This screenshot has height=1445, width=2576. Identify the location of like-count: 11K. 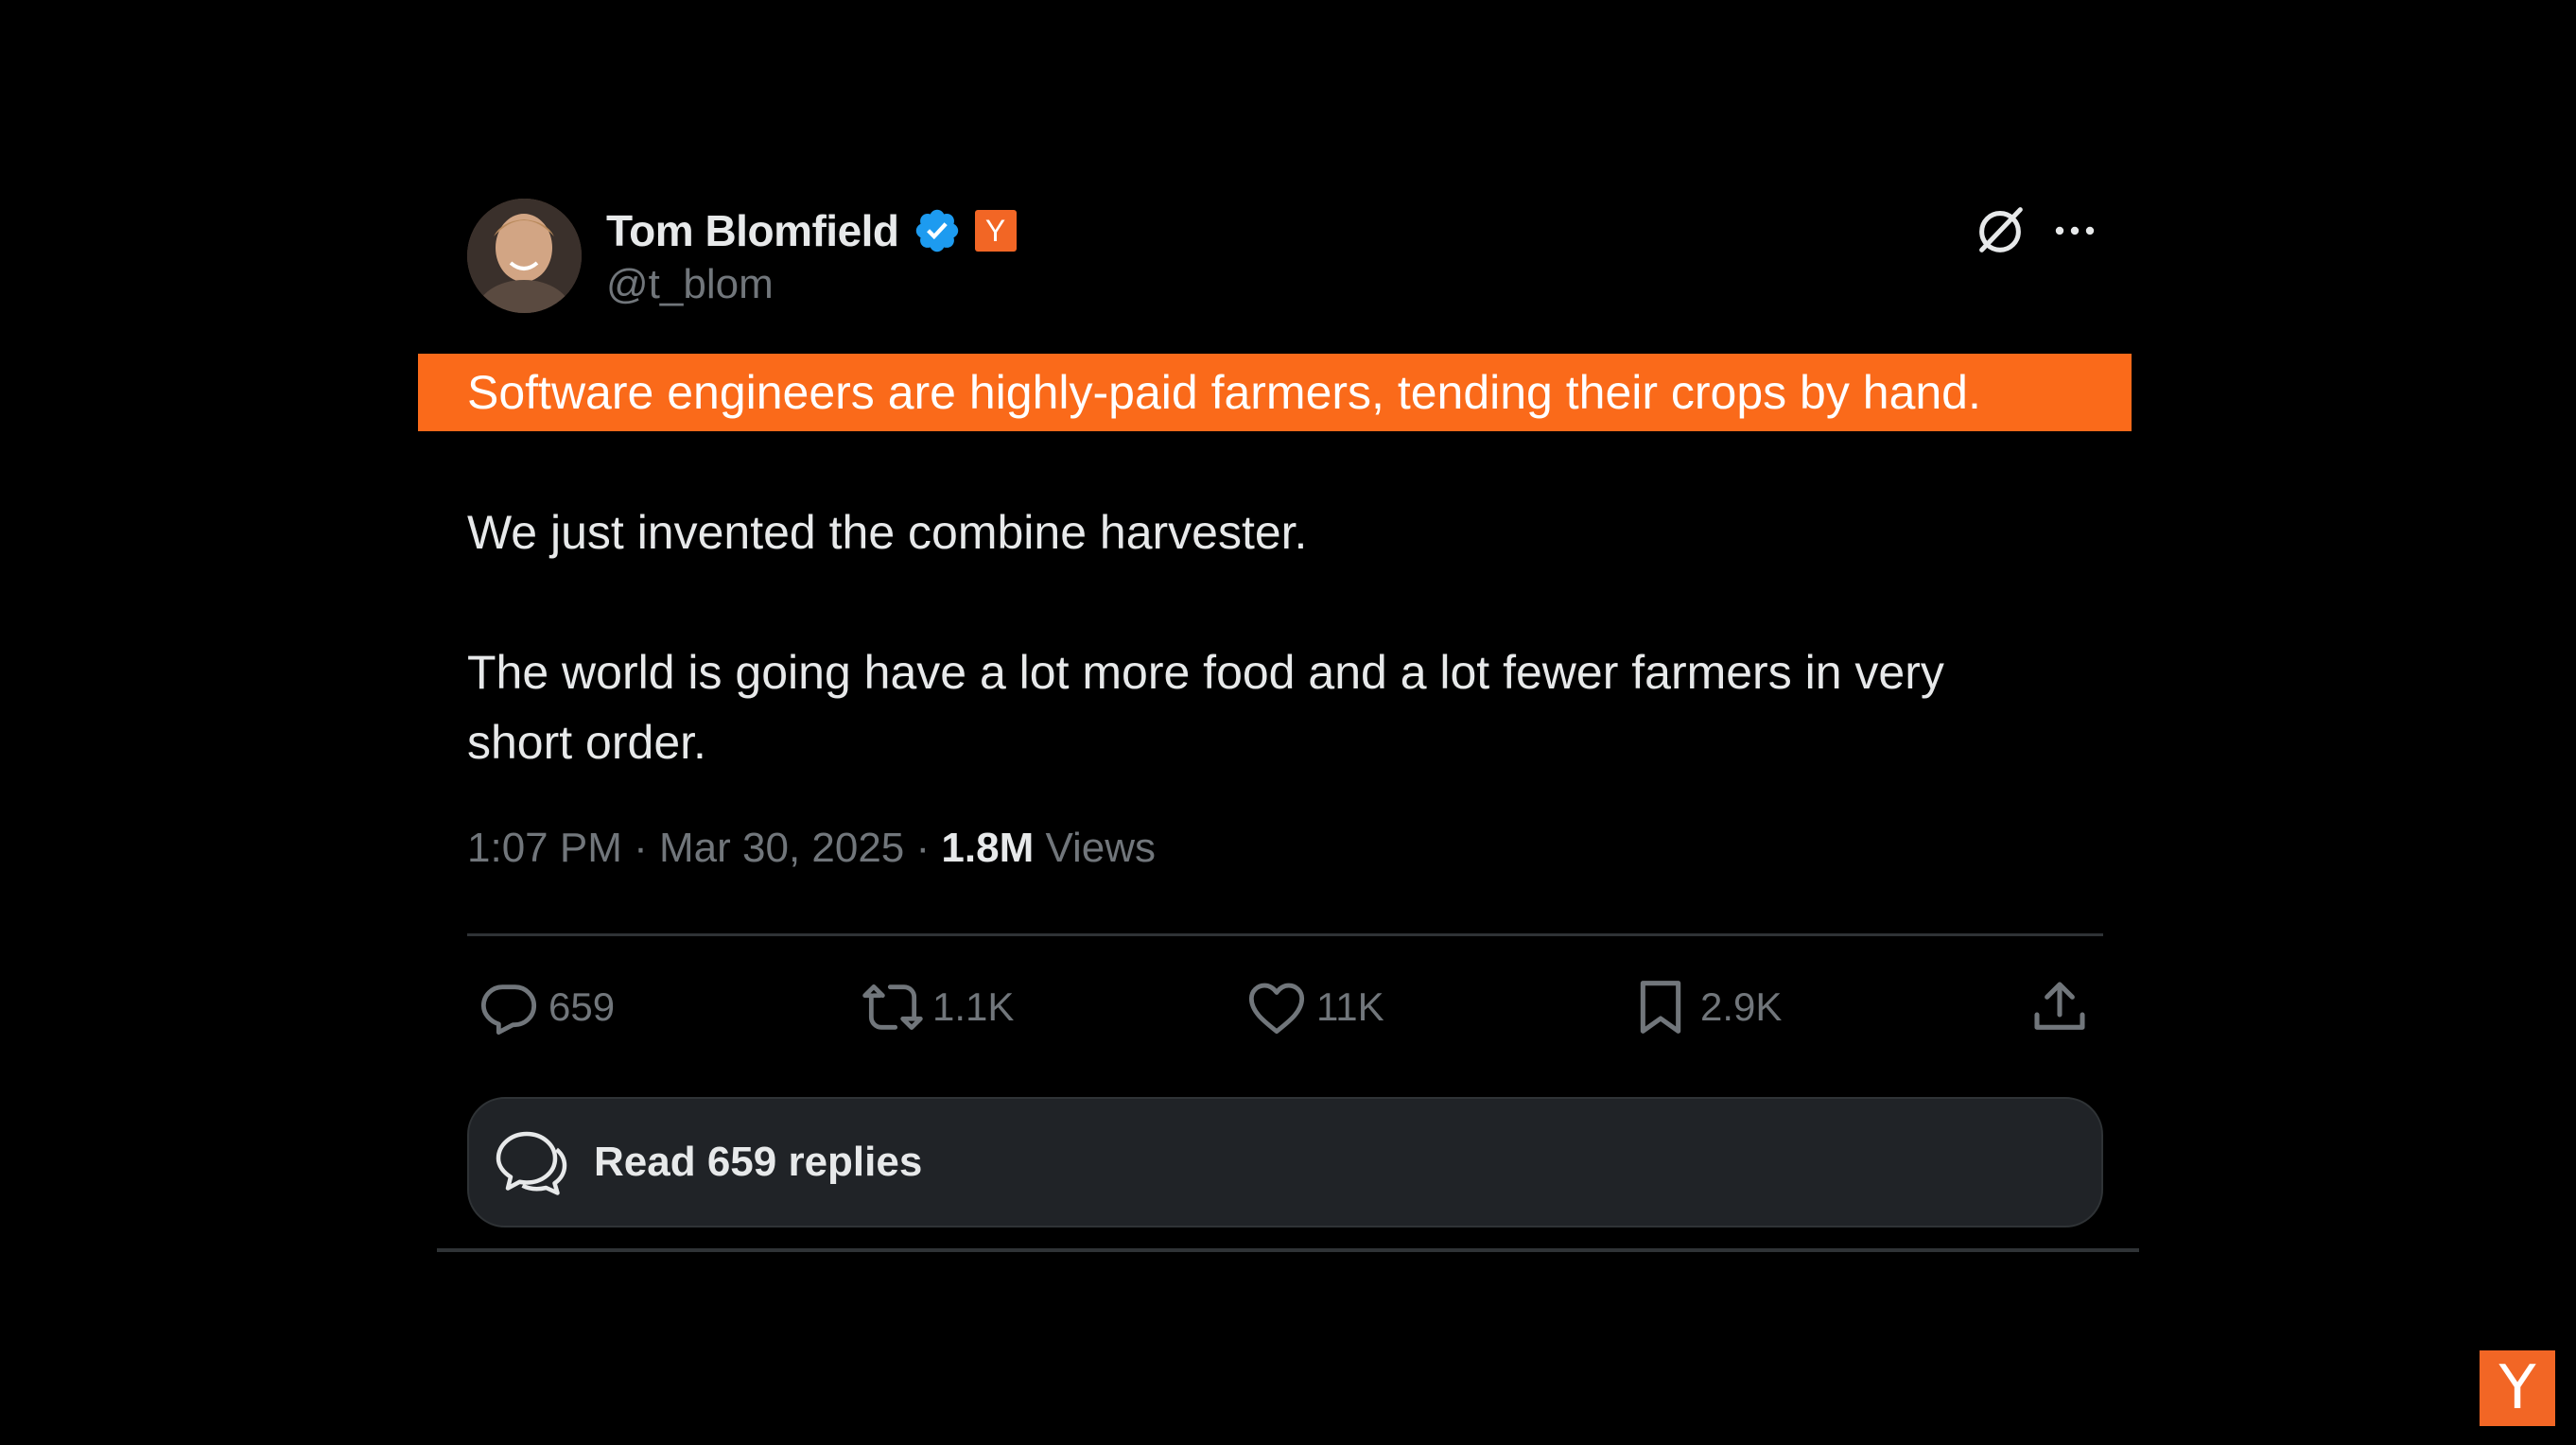
(1350, 1007).